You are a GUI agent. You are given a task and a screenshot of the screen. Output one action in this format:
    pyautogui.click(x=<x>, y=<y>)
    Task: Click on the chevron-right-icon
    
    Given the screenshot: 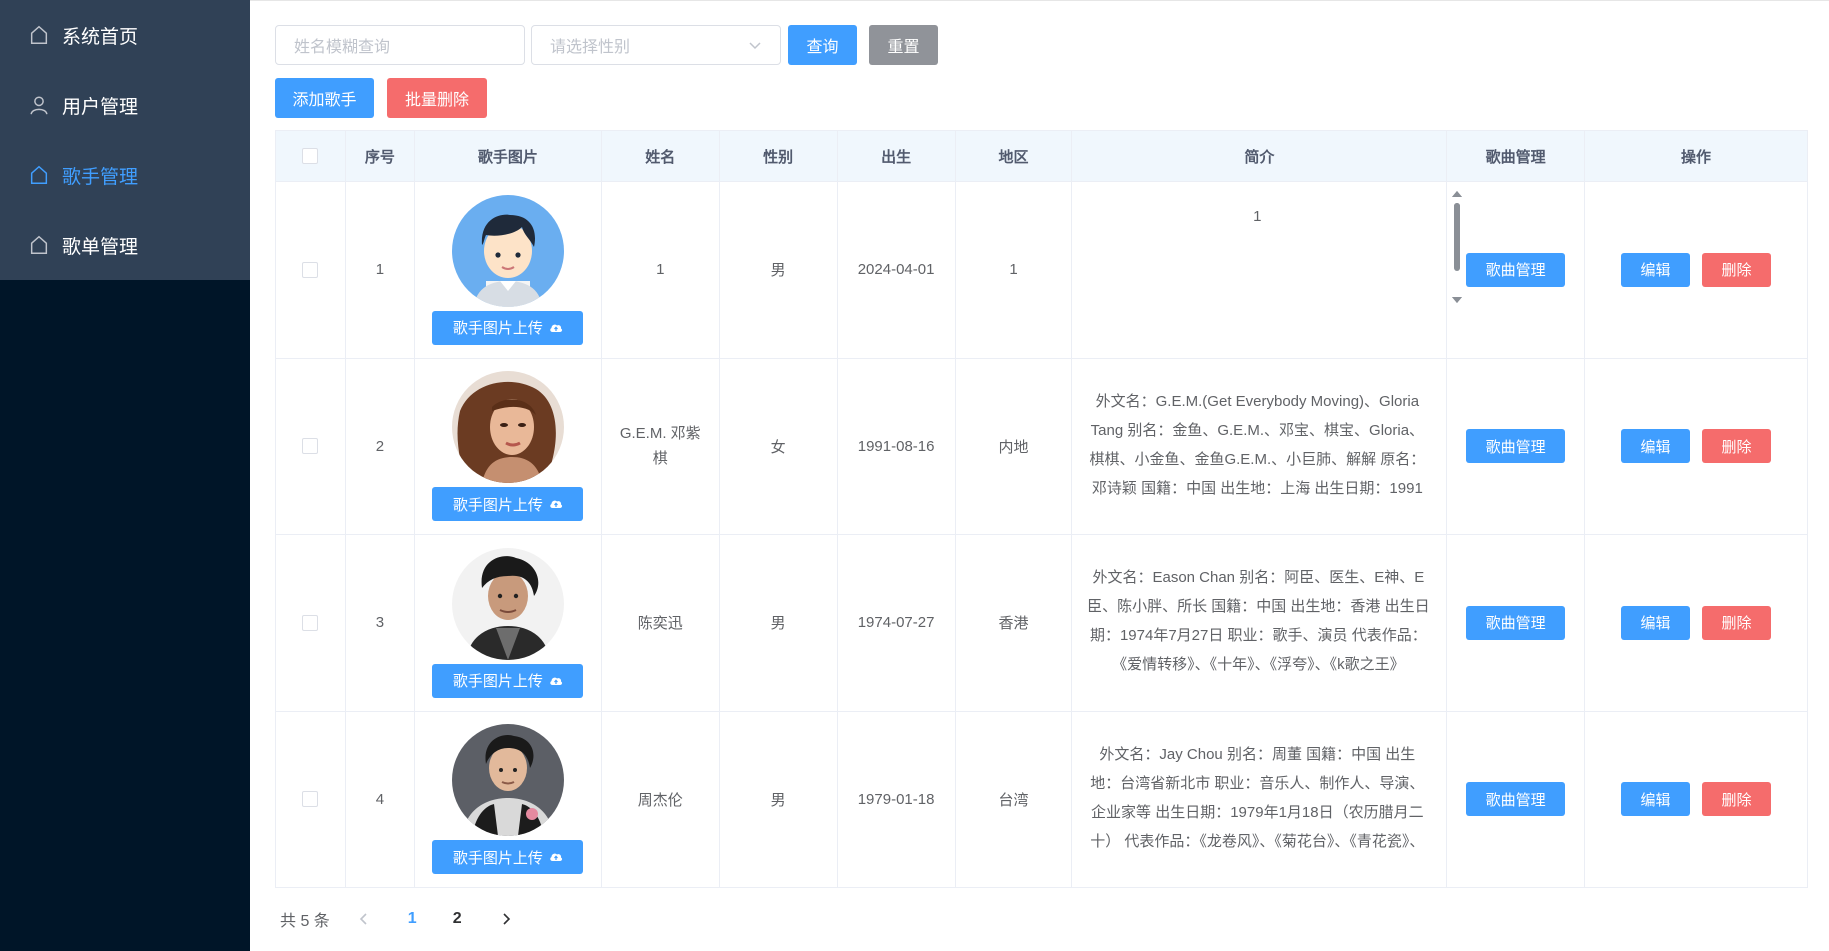 What is the action you would take?
    pyautogui.click(x=506, y=919)
    